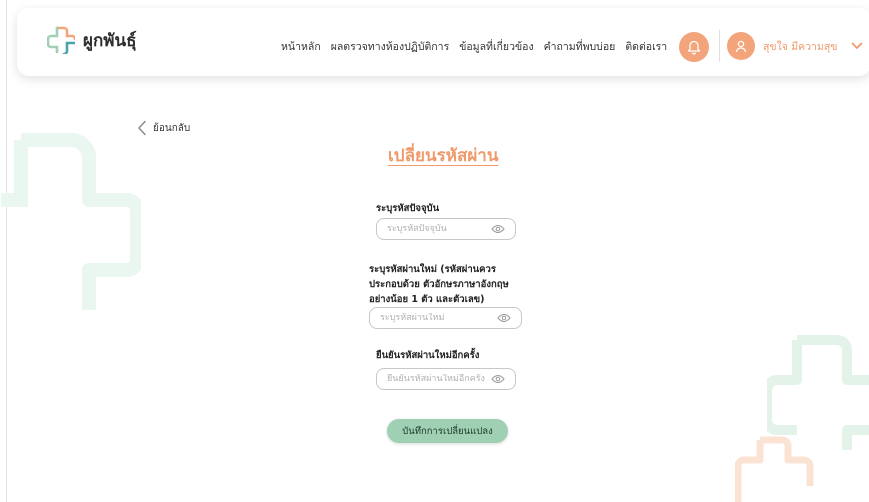 The height and width of the screenshot is (502, 869). Describe the element at coordinates (390, 46) in the screenshot. I see `nav-item-lab-results: ผลตรวจทางห้องปฏิบัติการ` at that location.